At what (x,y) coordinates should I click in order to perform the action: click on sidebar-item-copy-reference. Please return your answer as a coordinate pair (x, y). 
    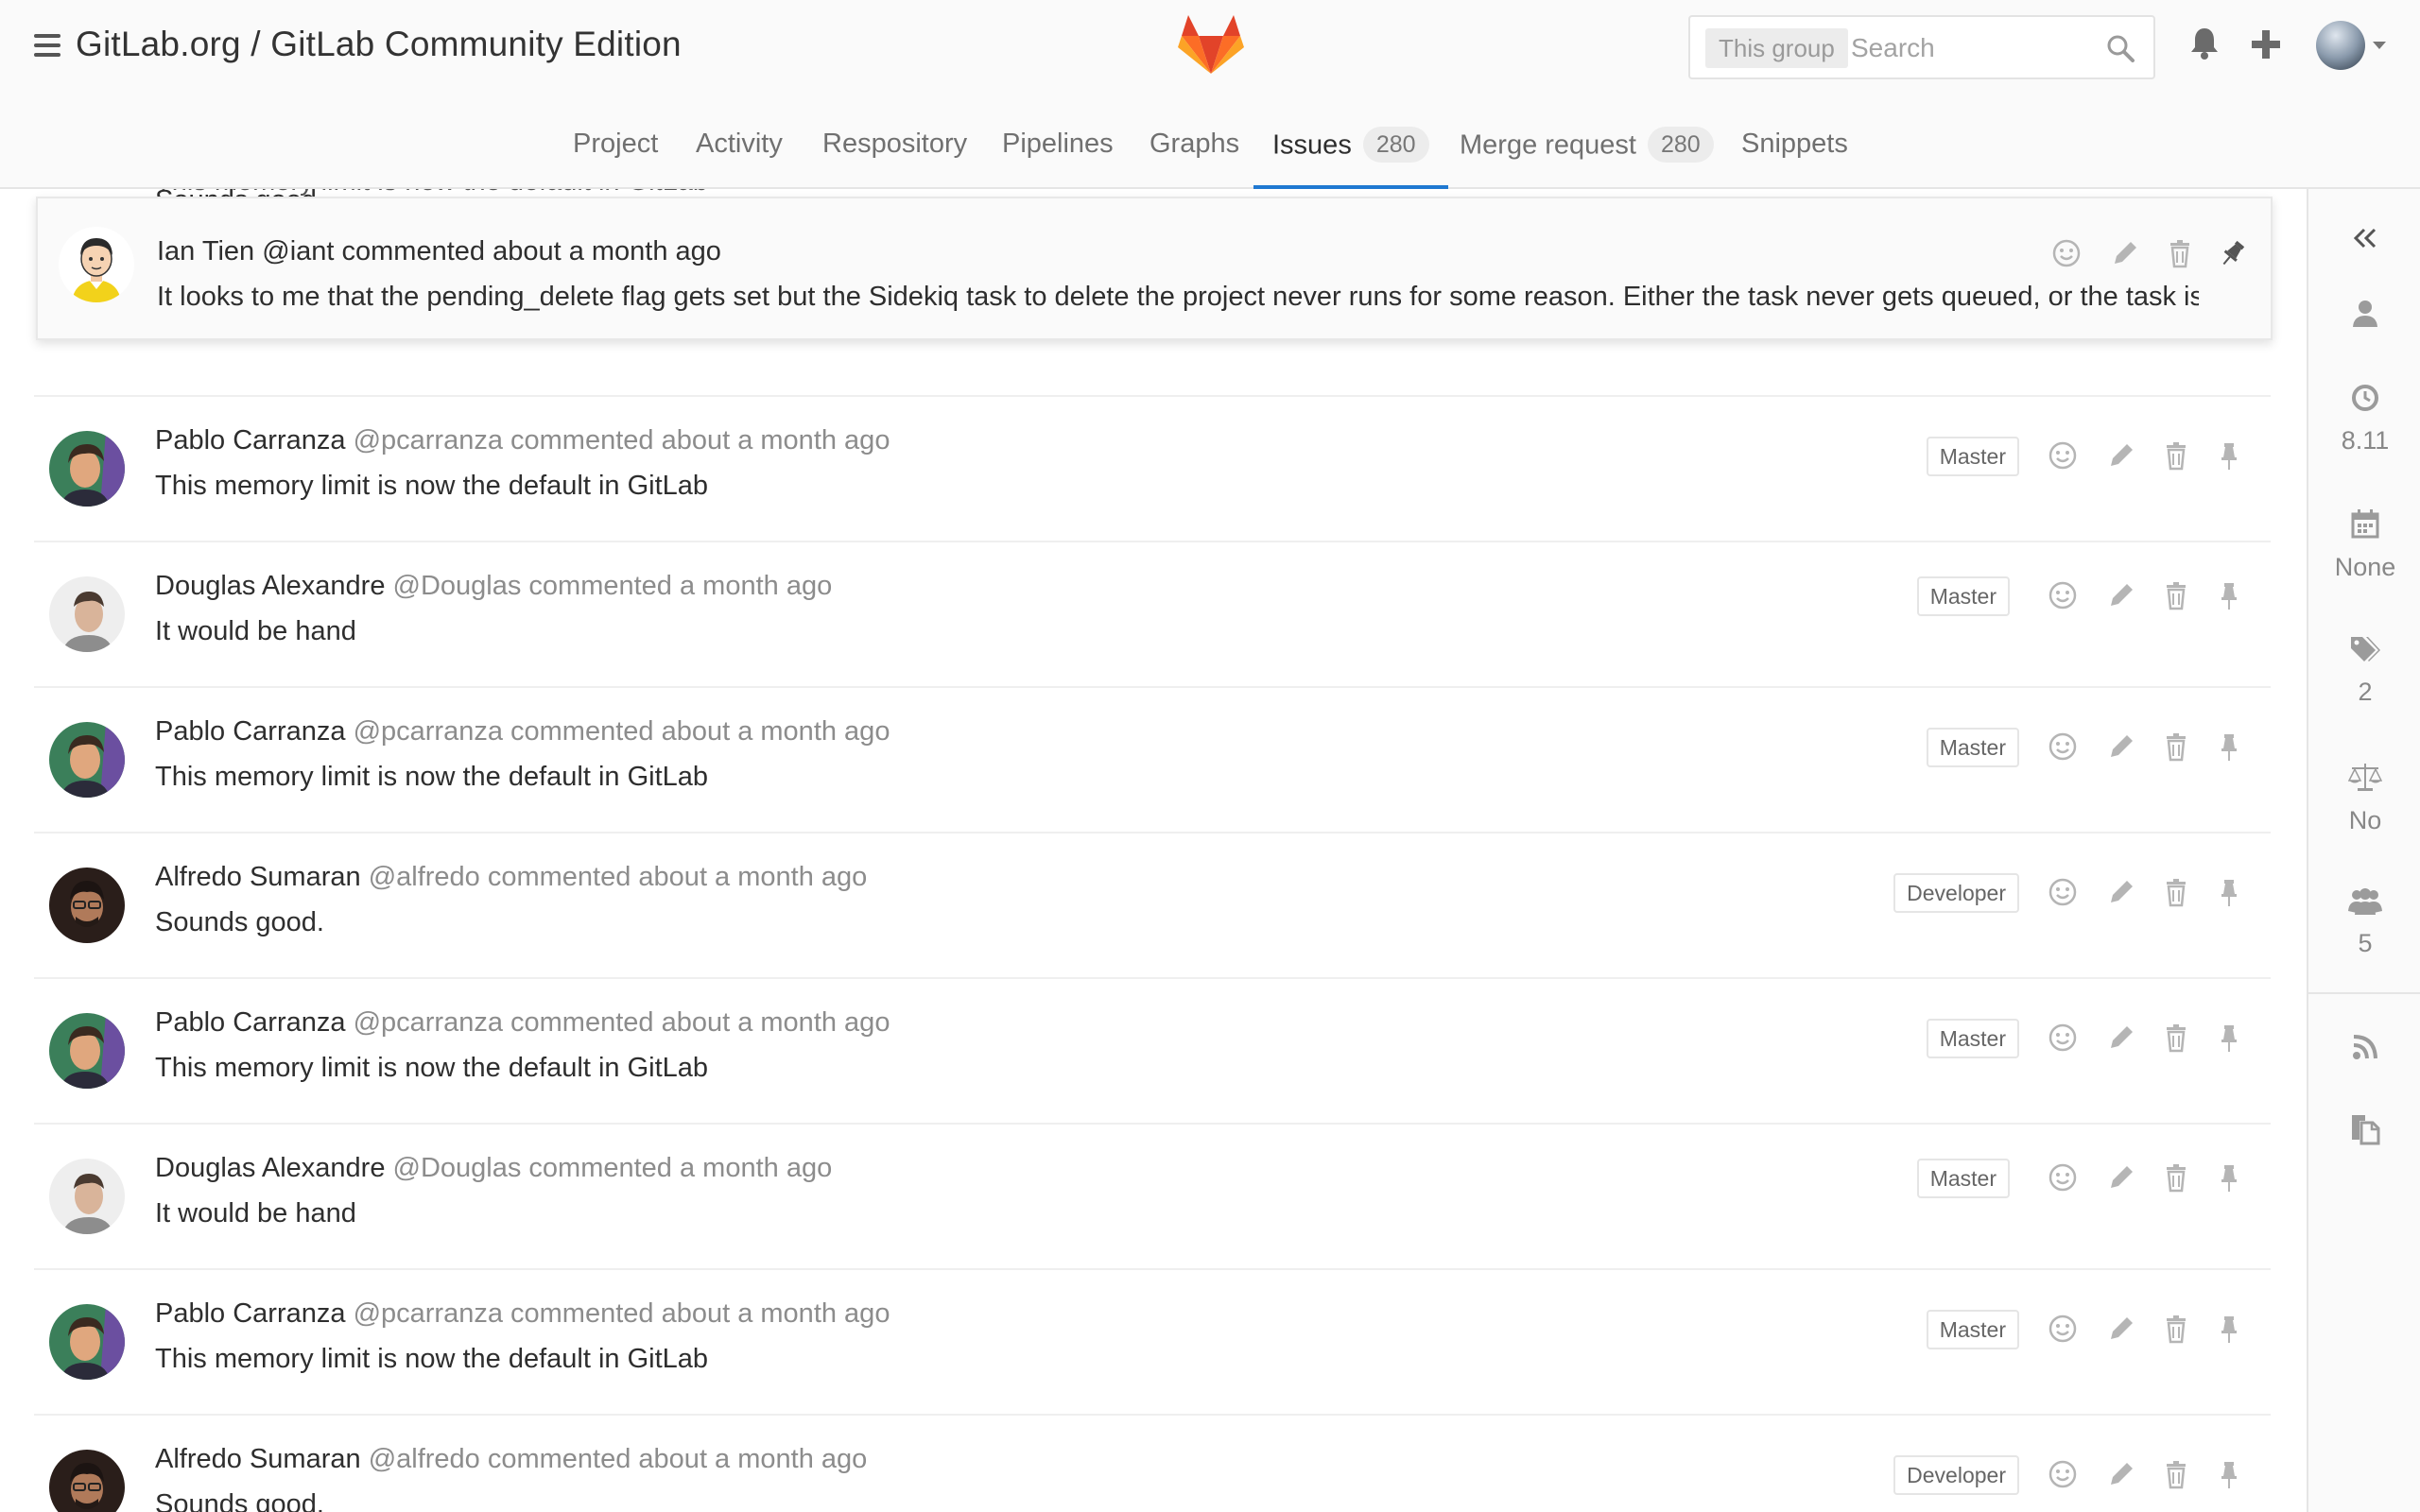
    Looking at the image, I should click on (2364, 1131).